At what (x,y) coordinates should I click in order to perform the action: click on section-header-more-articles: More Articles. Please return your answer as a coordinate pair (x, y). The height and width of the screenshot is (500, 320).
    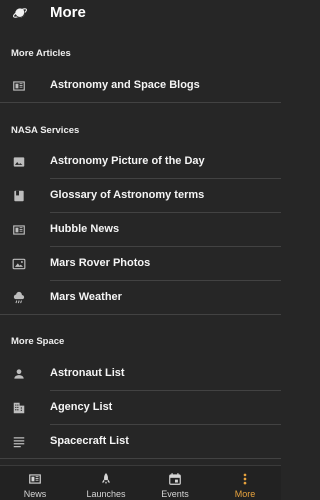
    Looking at the image, I should click on (41, 53).